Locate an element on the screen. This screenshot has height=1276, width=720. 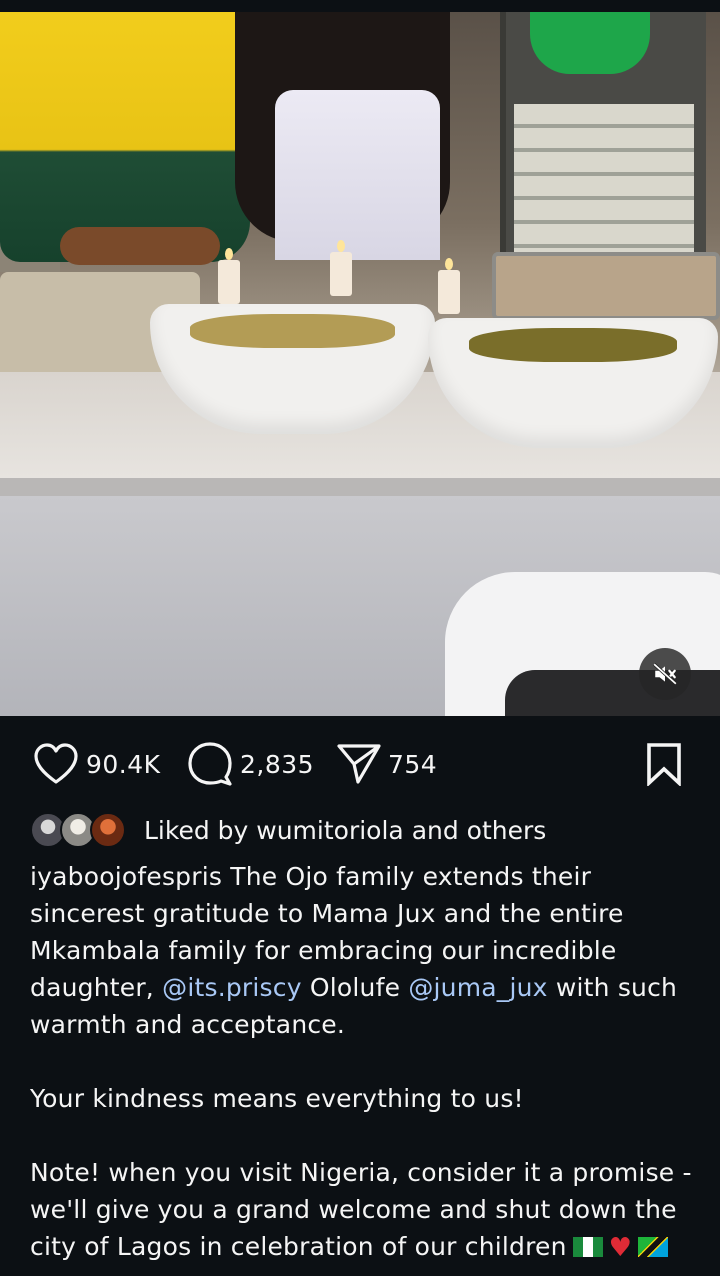
like-button: 90.4K is located at coordinates (96, 764).